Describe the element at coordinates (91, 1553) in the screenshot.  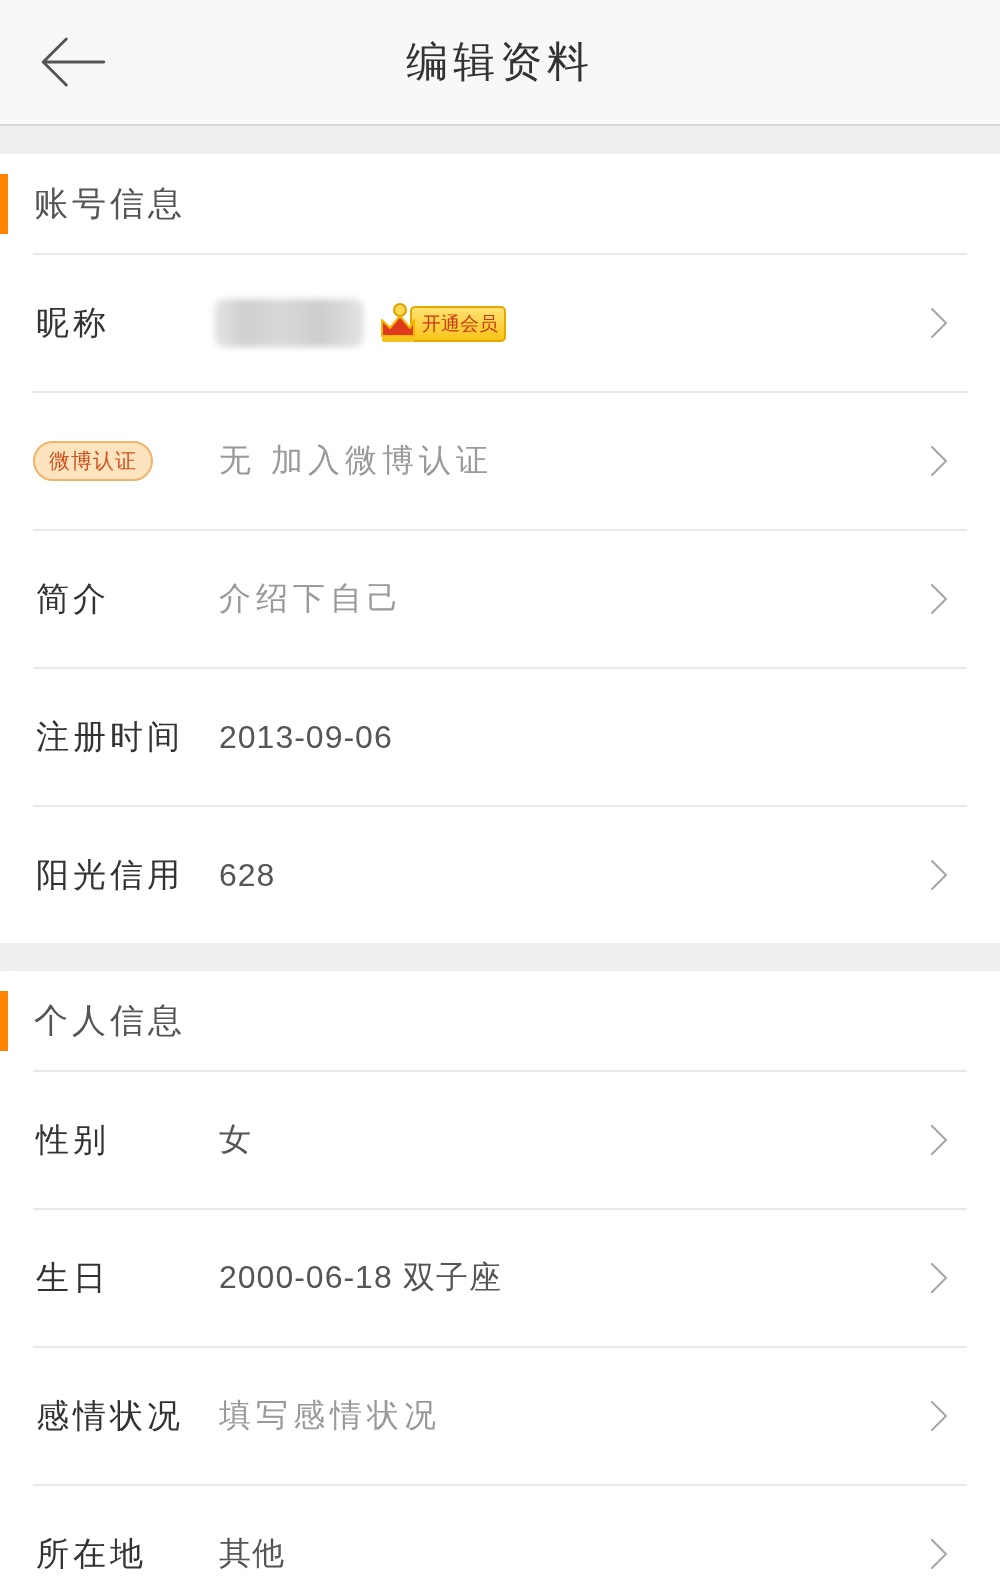
I see `row-label: 所在地` at that location.